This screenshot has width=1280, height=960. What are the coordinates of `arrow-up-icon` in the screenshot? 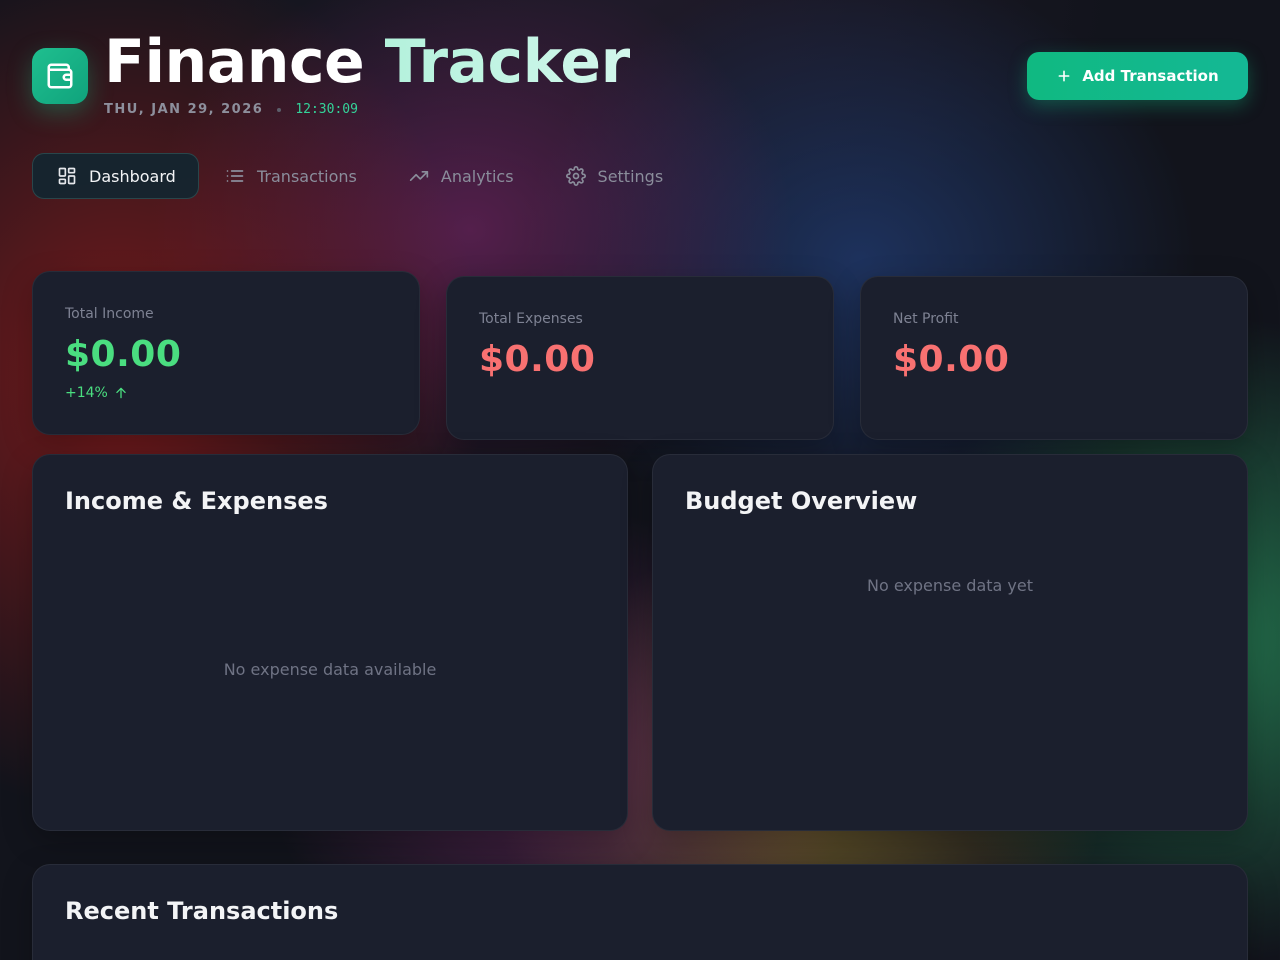 It's located at (121, 393).